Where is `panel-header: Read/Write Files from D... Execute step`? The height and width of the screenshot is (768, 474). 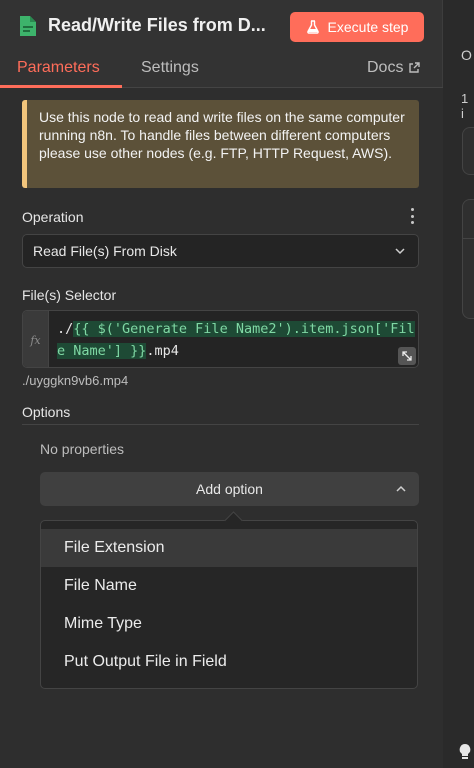
panel-header: Read/Write Files from D... Execute step is located at coordinates (221, 26).